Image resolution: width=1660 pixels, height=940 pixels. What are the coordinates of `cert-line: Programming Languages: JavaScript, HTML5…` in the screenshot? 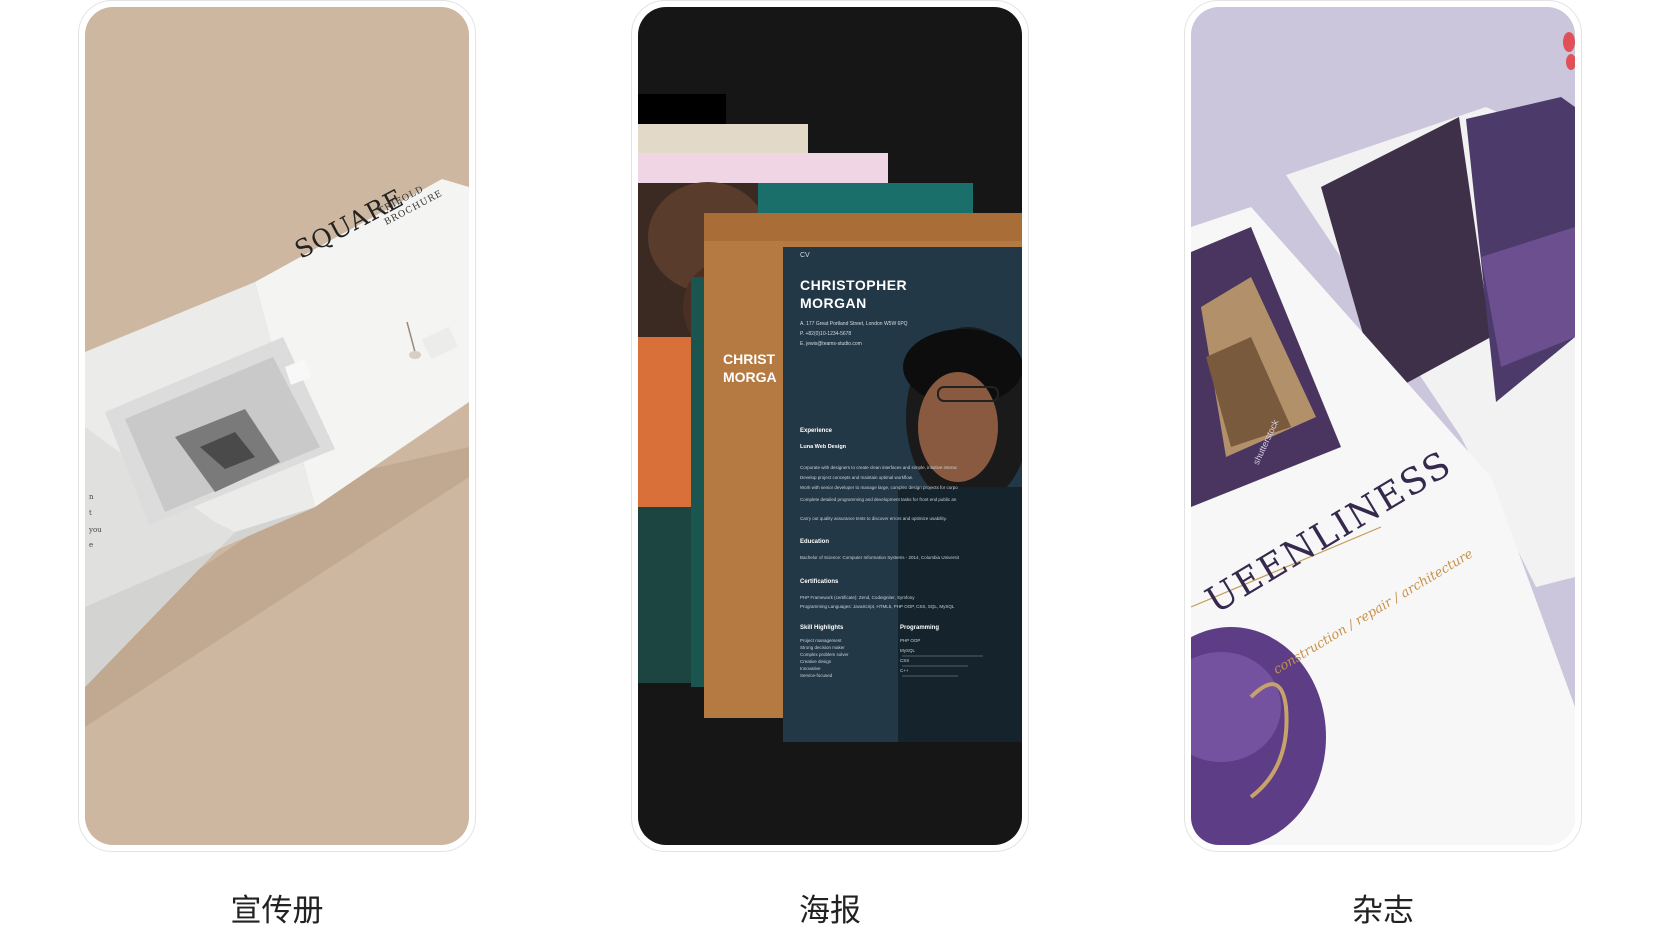 It's located at (877, 606).